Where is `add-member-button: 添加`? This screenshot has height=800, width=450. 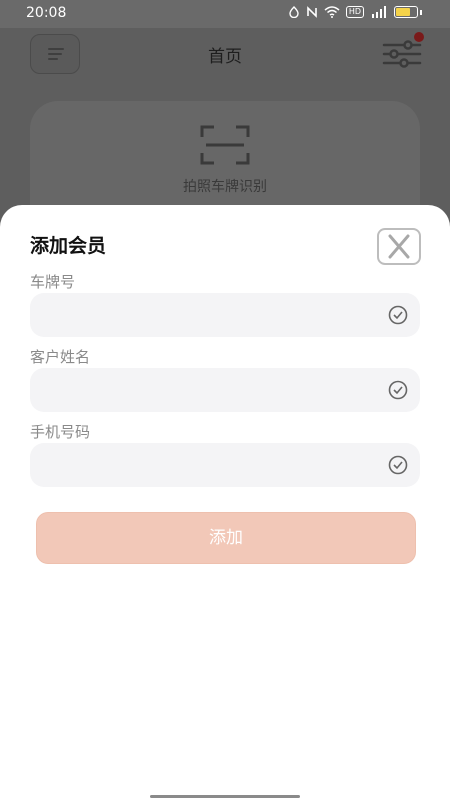
add-member-button: 添加 is located at coordinates (226, 538).